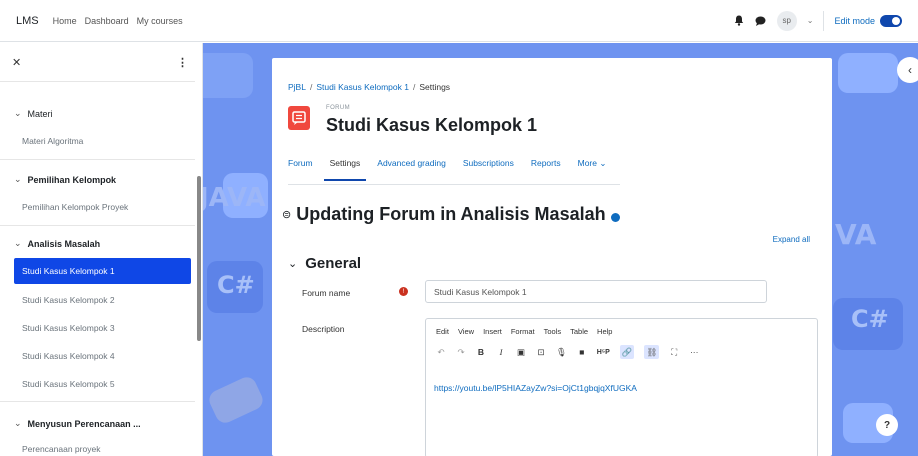 Image resolution: width=918 pixels, height=456 pixels. I want to click on breadcrumb-activity-link: Studi Kasus Kelompok 1, so click(362, 87).